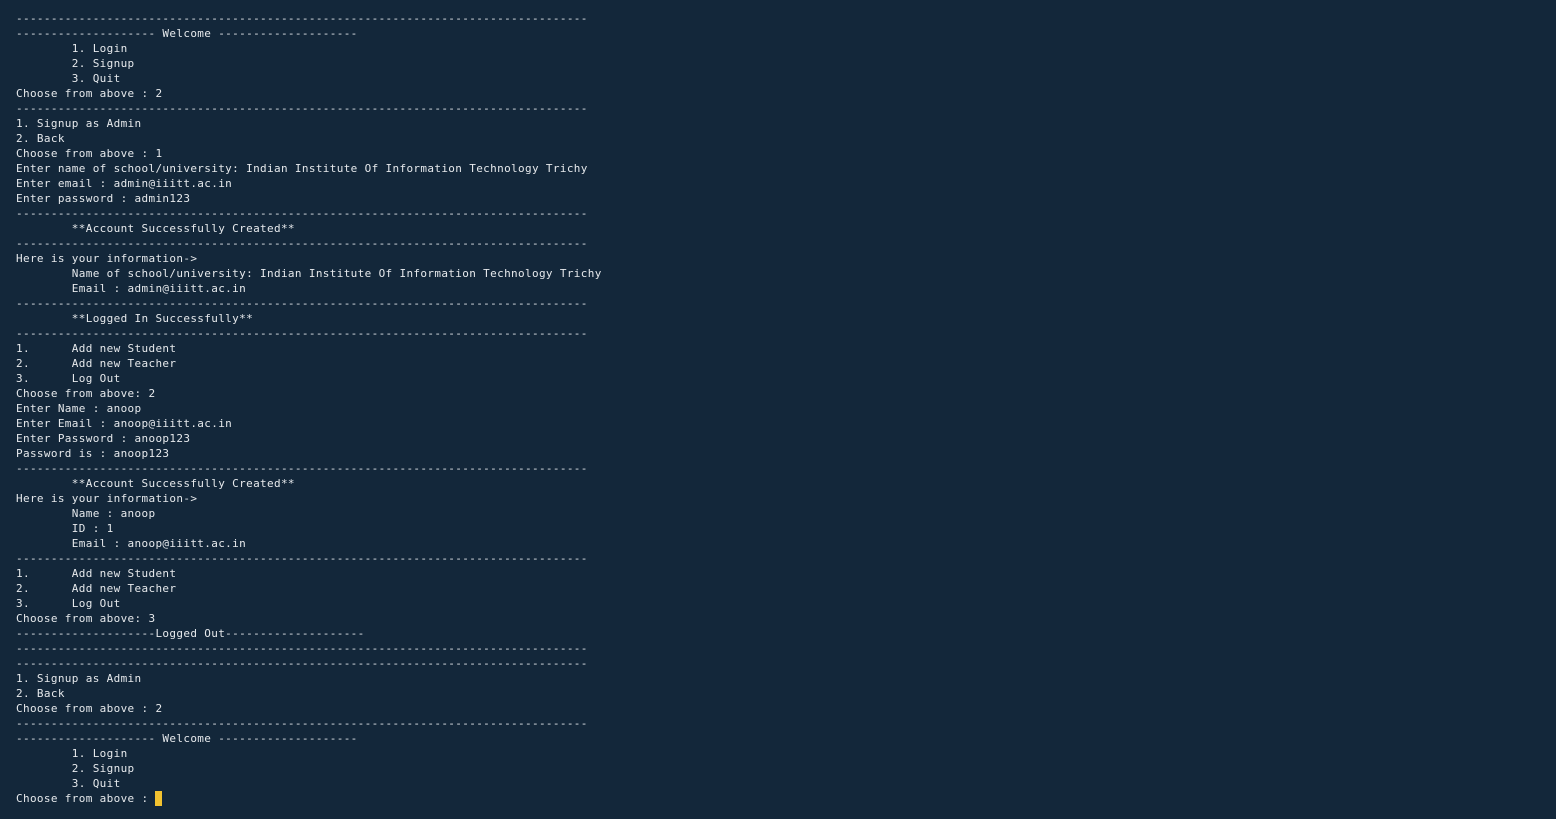  I want to click on text-cursor, so click(159, 798).